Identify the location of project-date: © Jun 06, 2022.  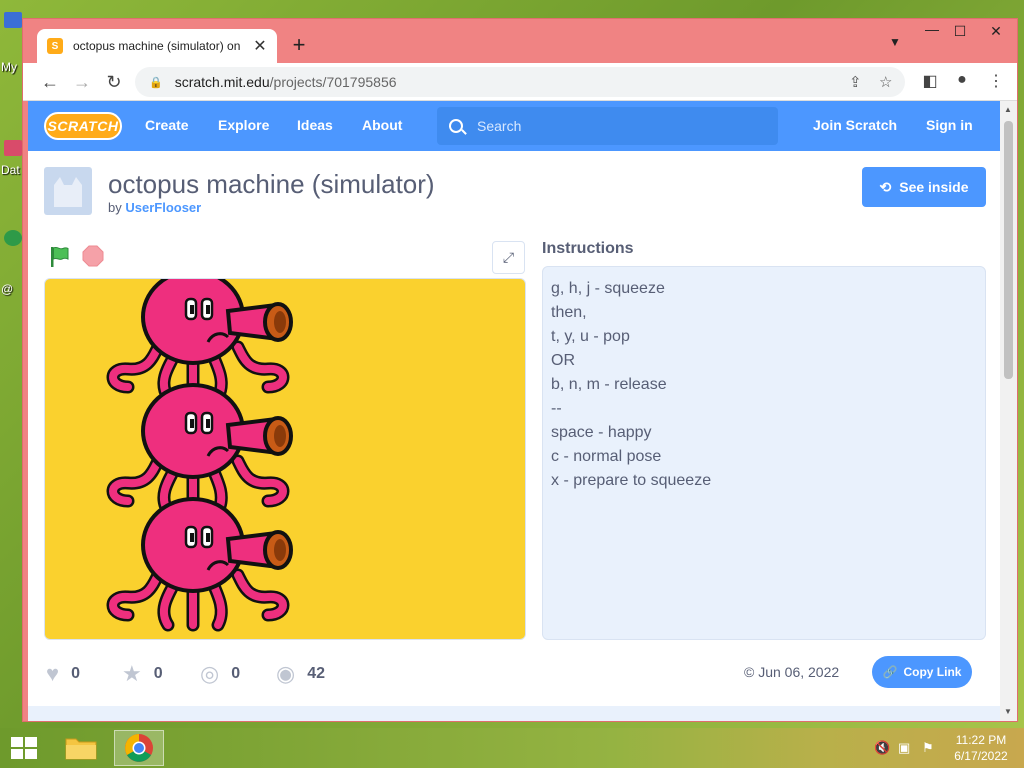
(792, 672).